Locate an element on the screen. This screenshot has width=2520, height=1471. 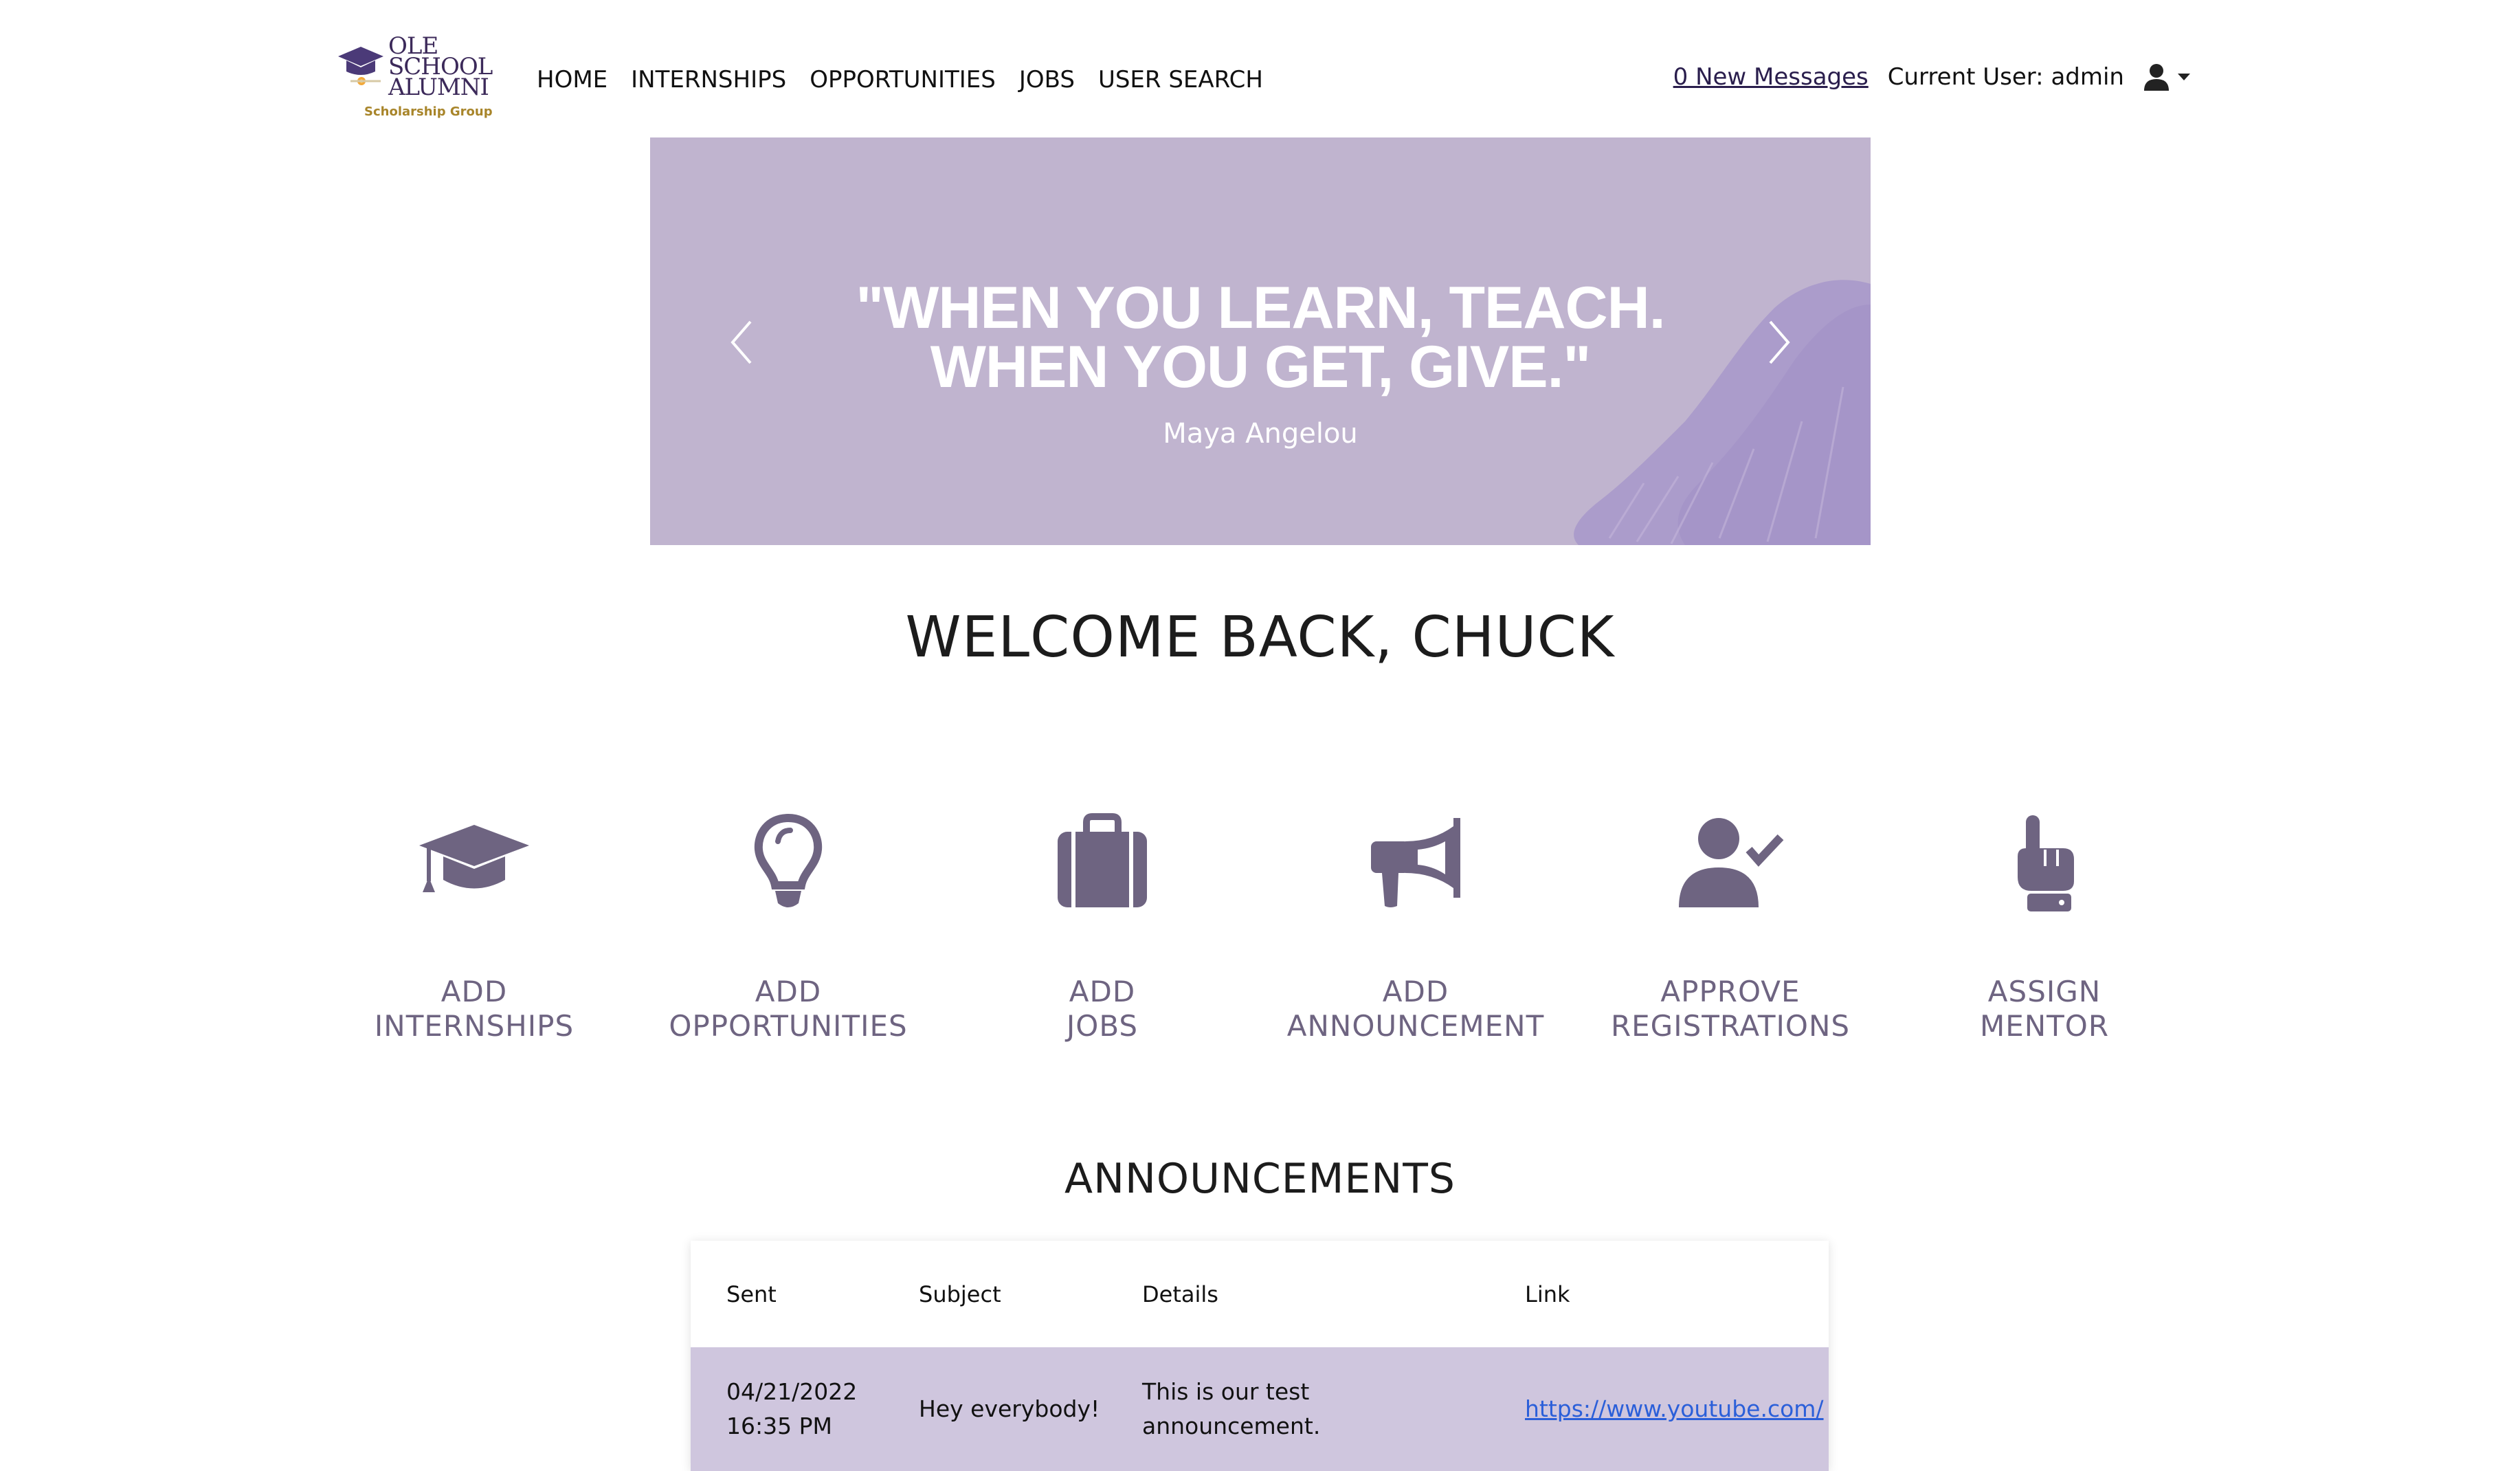
briefcase-icon is located at coordinates (1102, 860).